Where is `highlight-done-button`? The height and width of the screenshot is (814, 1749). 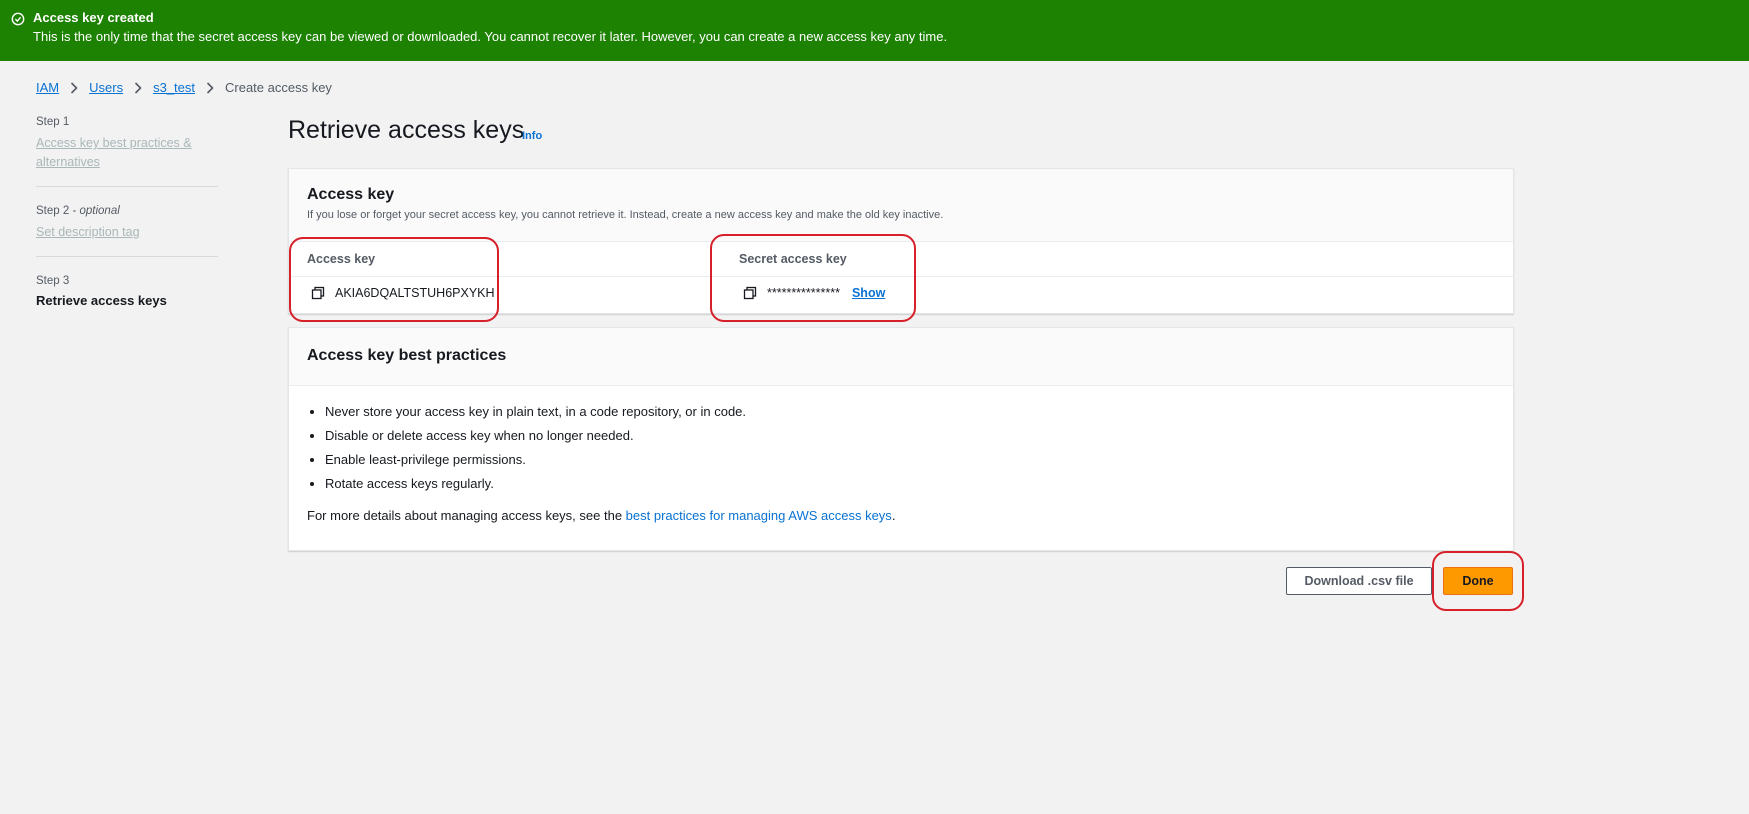
highlight-done-button is located at coordinates (1478, 581).